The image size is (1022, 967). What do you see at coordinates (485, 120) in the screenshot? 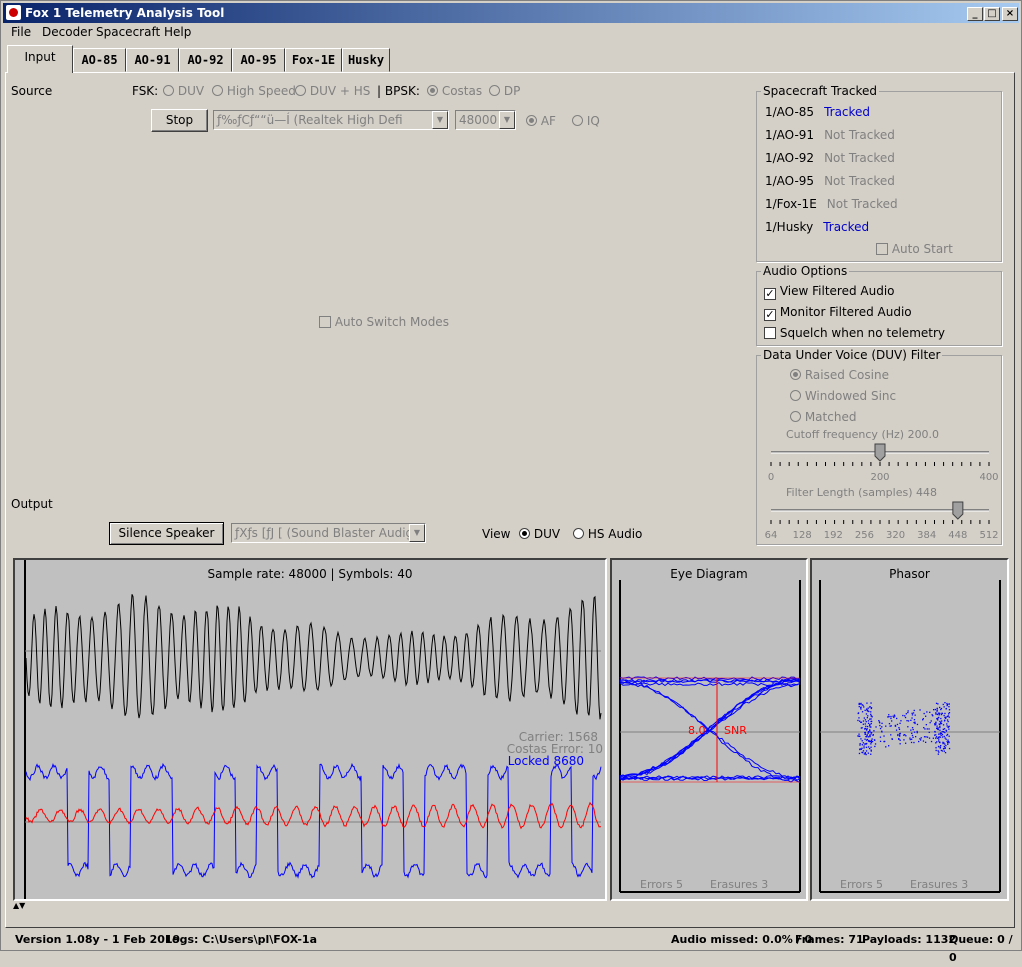
I see `sample-rate-select: 48000 ▼` at bounding box center [485, 120].